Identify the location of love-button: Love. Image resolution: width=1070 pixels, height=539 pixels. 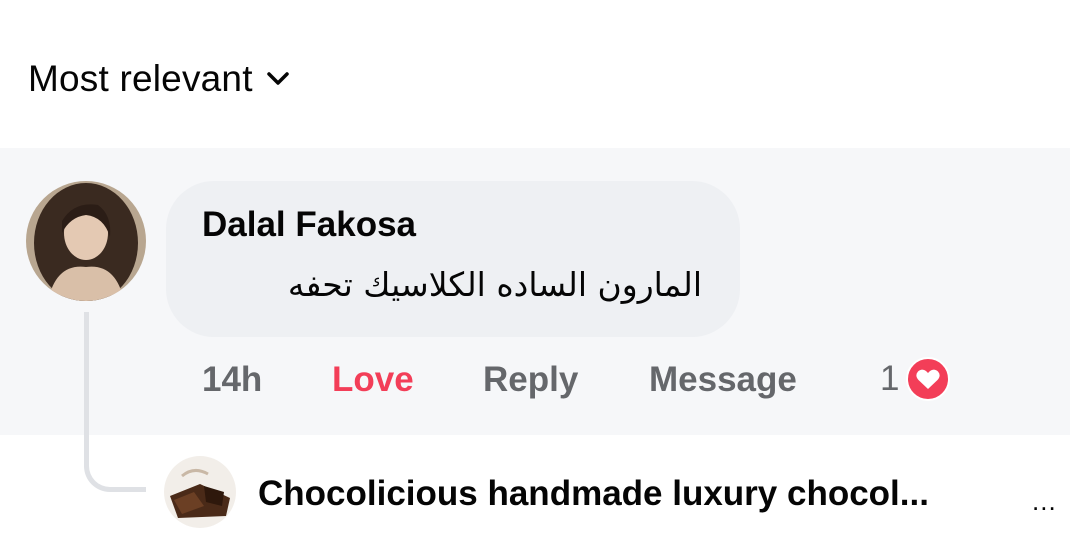
(373, 380).